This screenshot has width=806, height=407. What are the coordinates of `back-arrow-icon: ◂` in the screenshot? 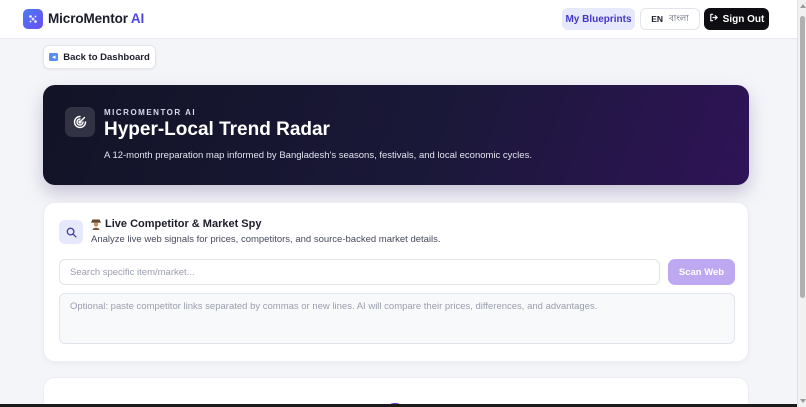 It's located at (54, 57).